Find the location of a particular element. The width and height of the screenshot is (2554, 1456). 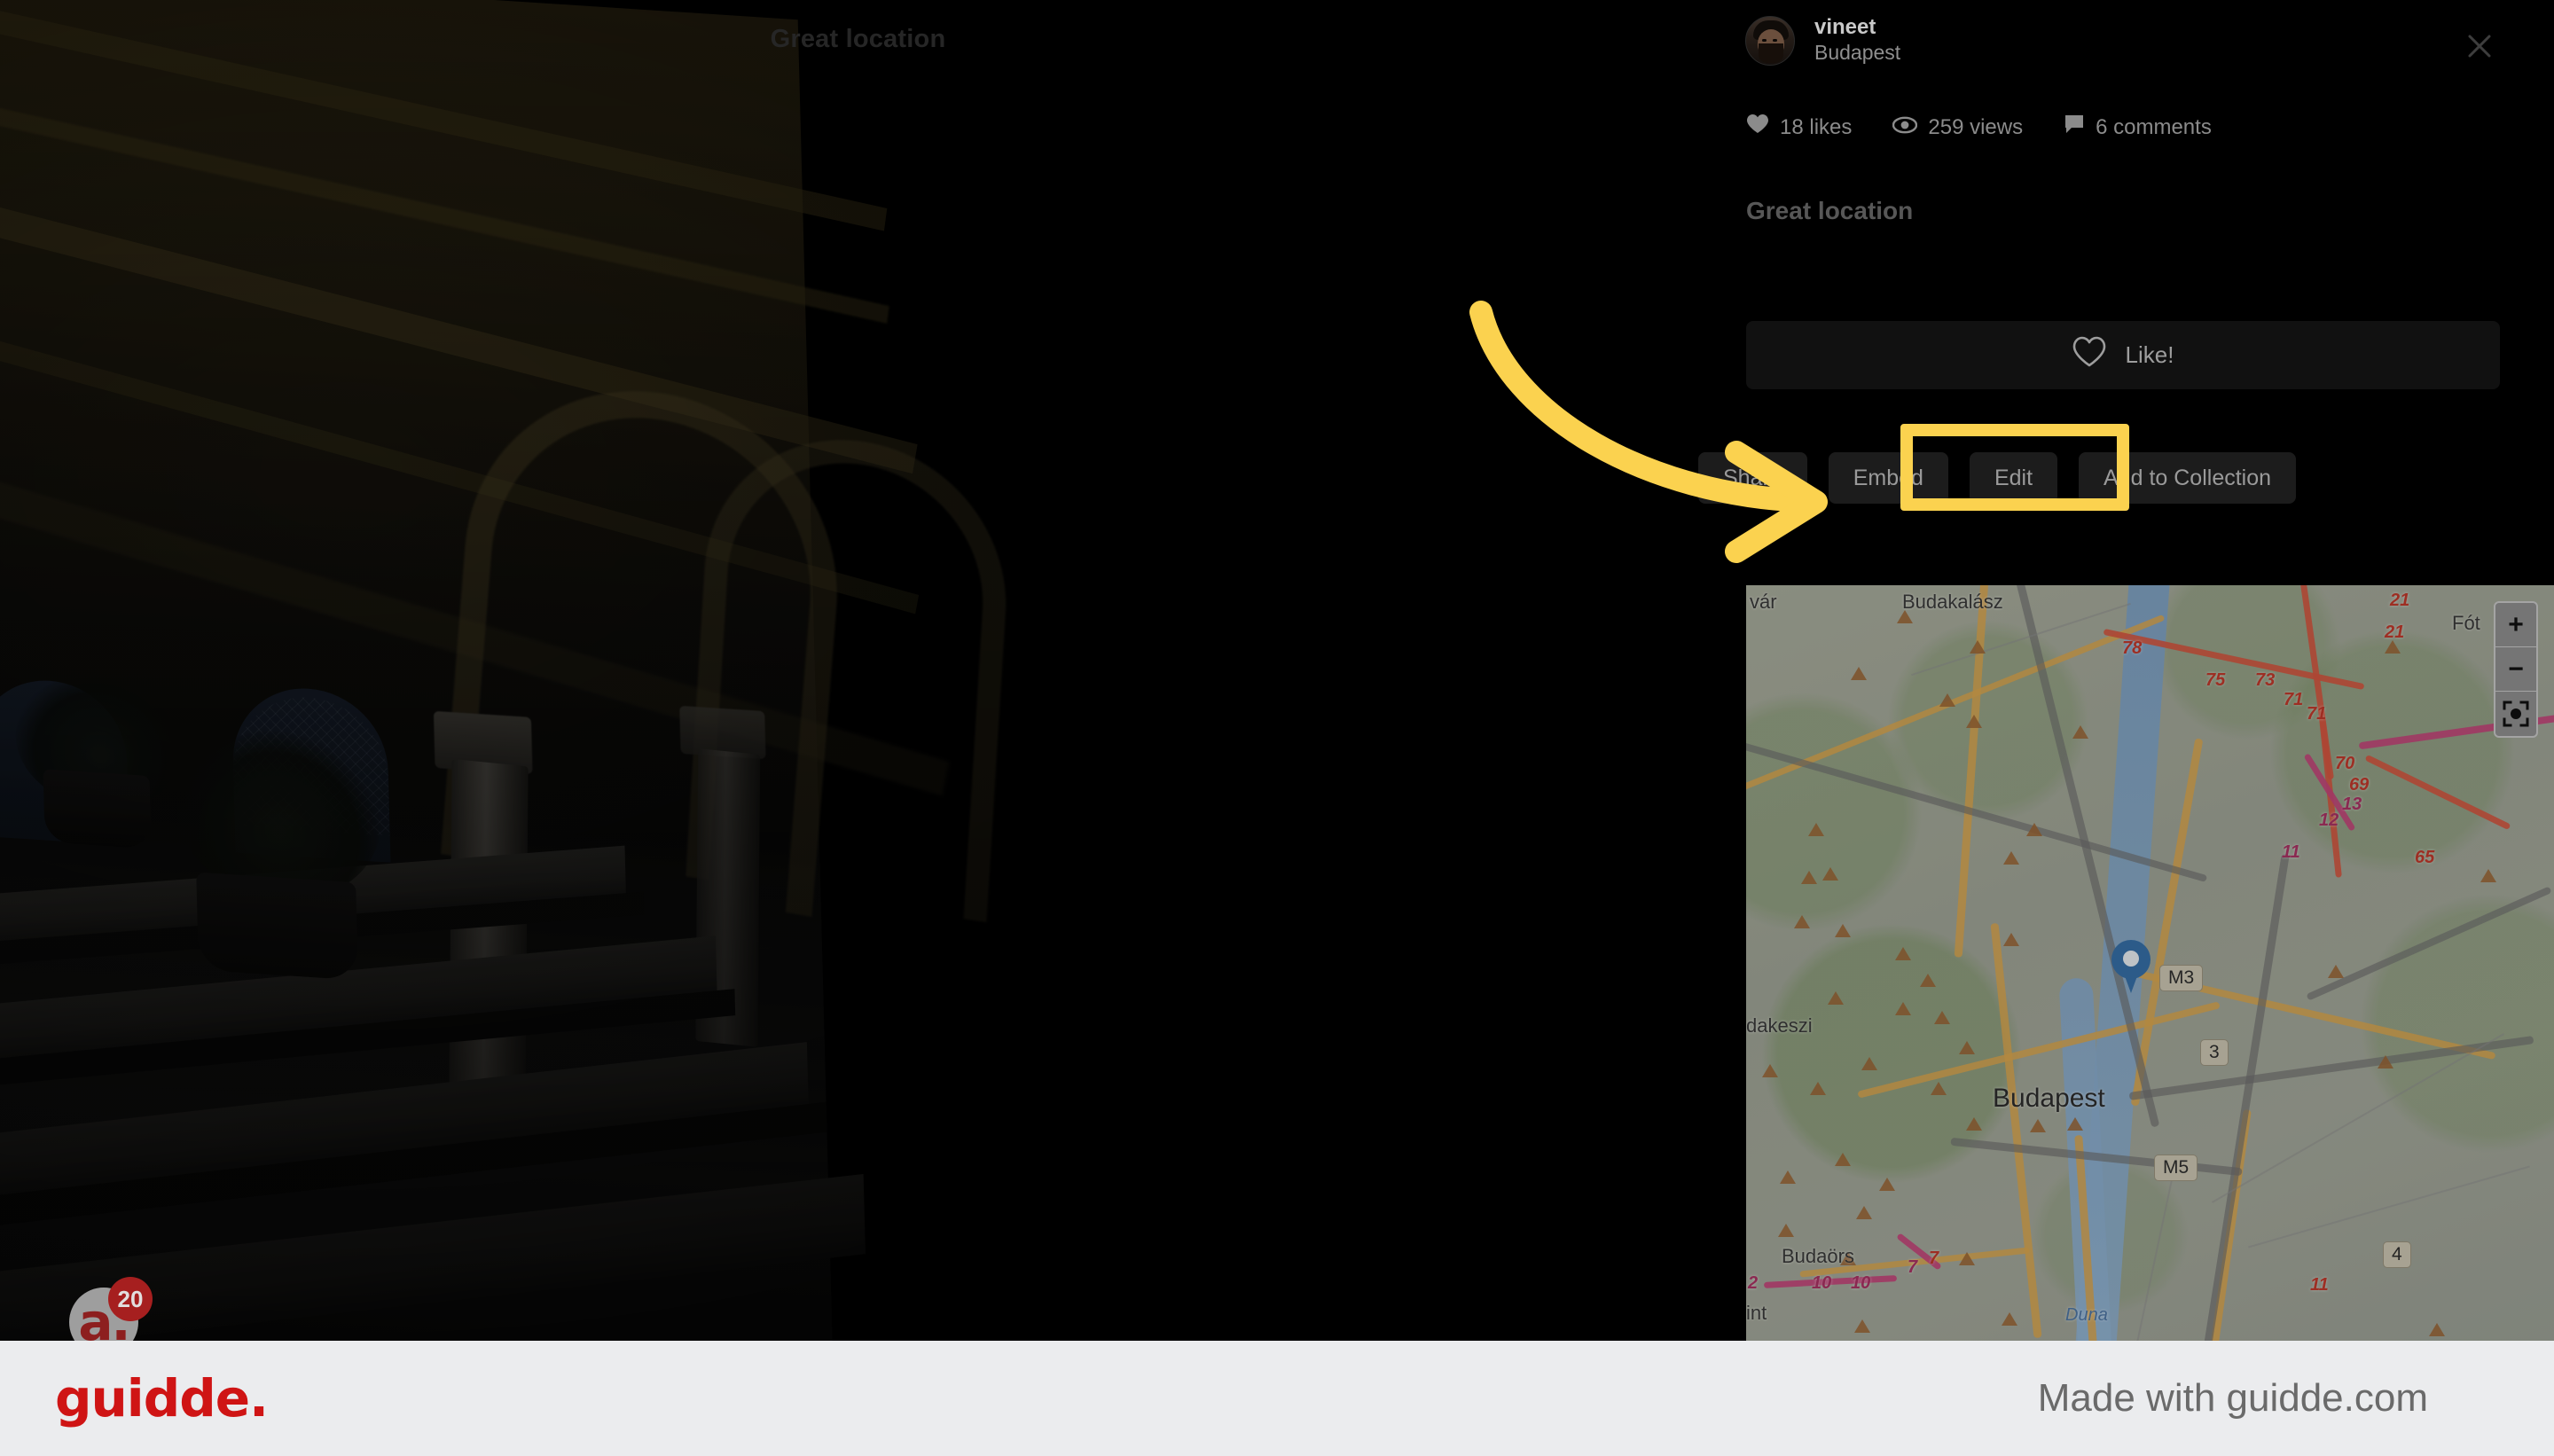

heart-icon is located at coordinates (1757, 127).